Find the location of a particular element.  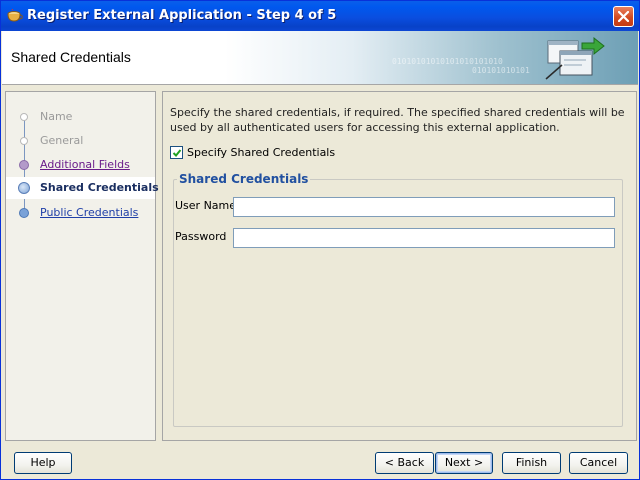

user-name-input is located at coordinates (424, 207).